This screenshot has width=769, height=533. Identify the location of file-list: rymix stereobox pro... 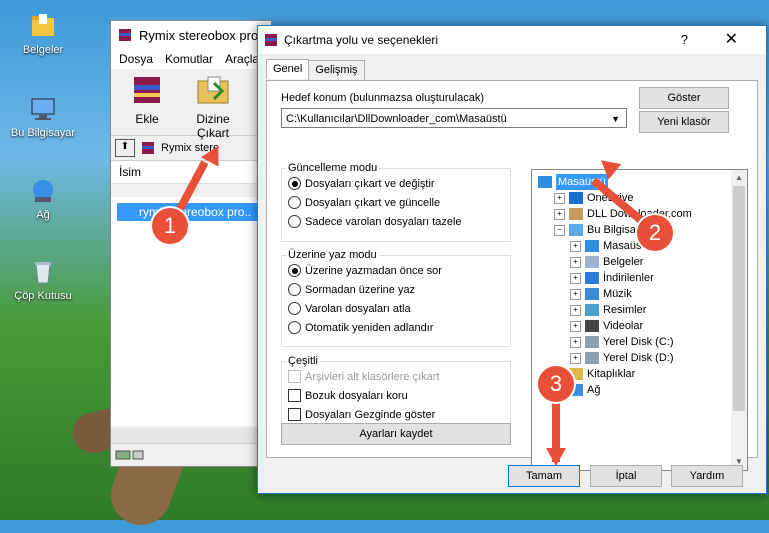
(191, 311).